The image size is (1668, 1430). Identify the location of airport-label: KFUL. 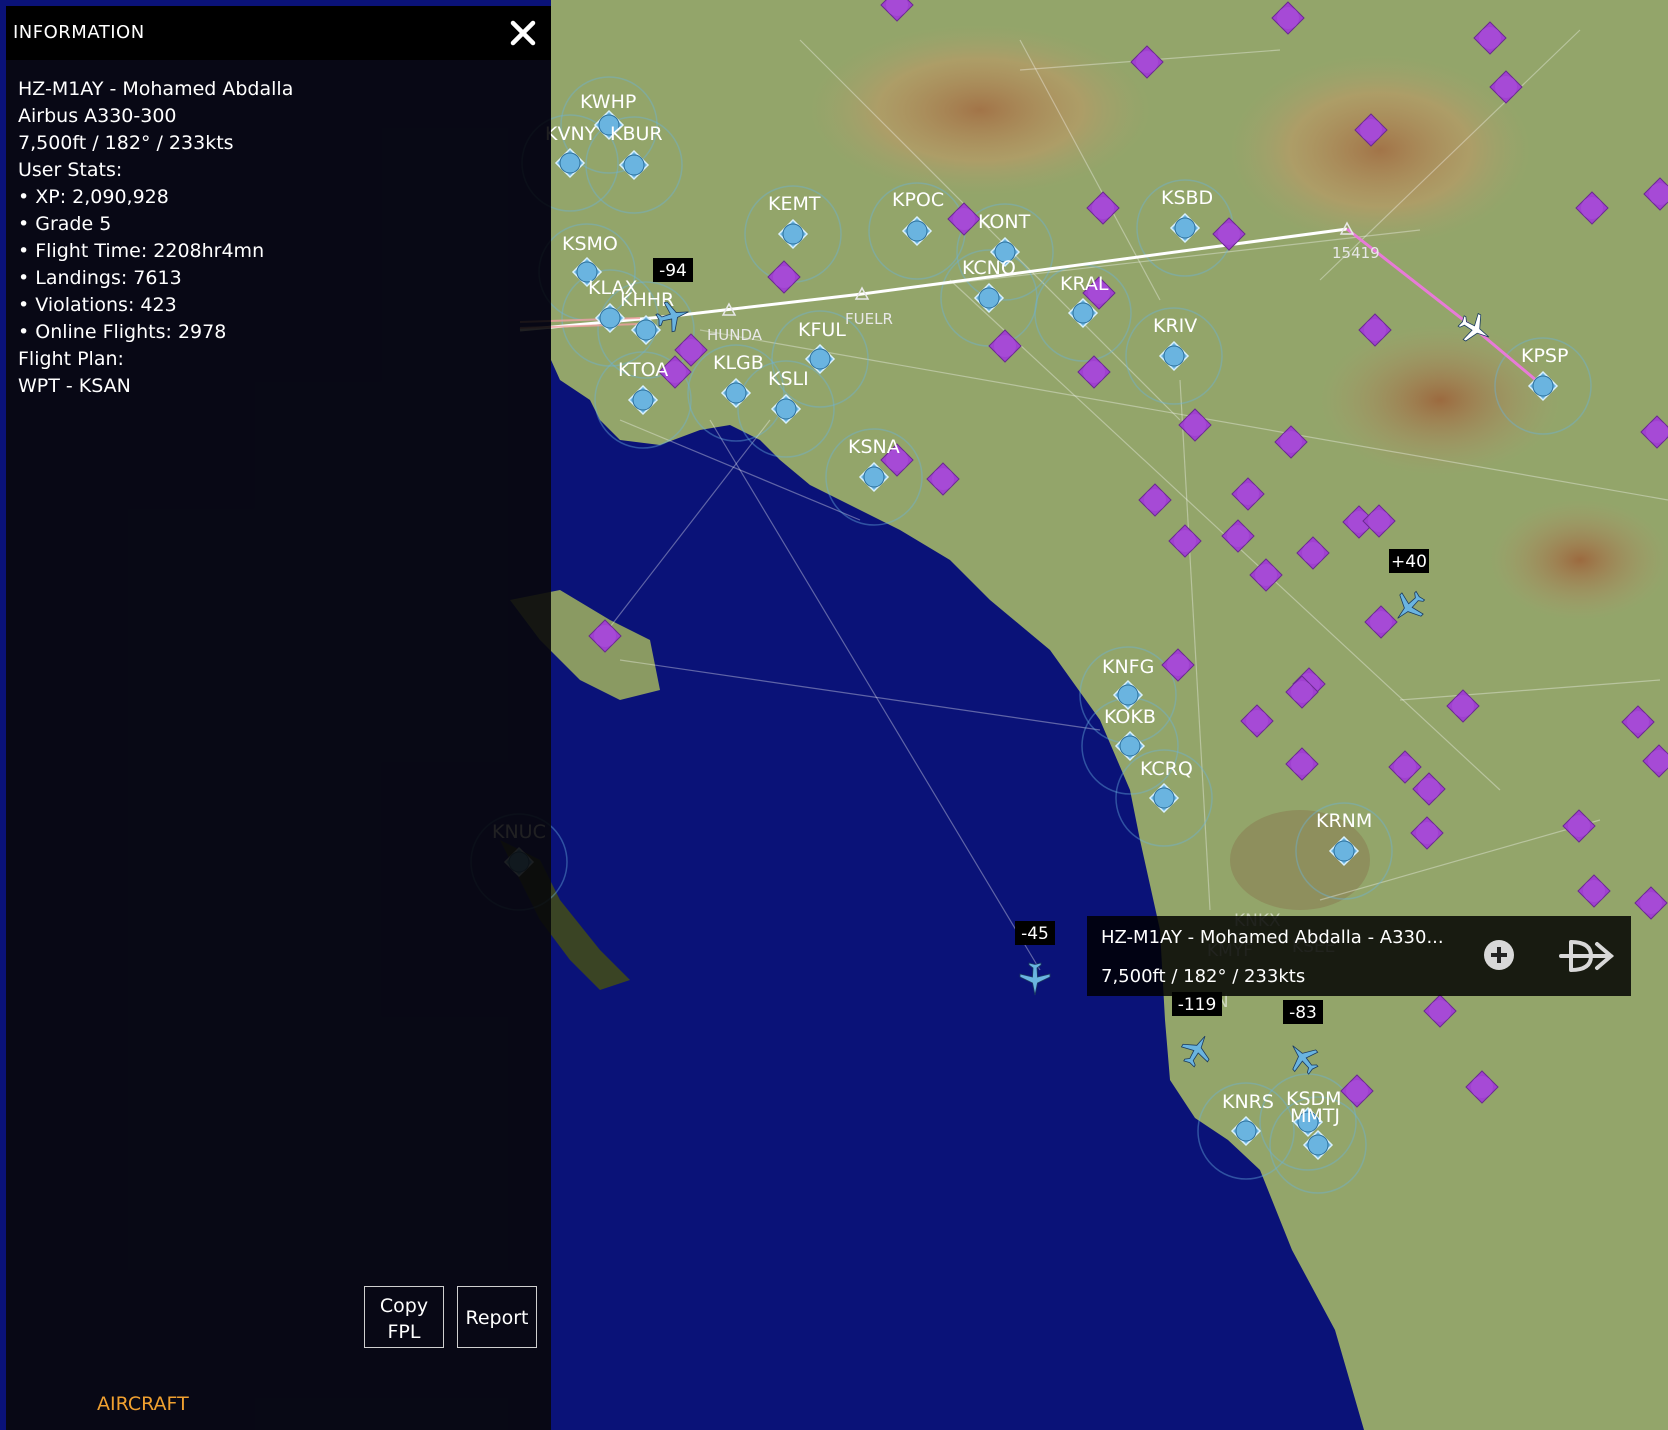
(822, 330).